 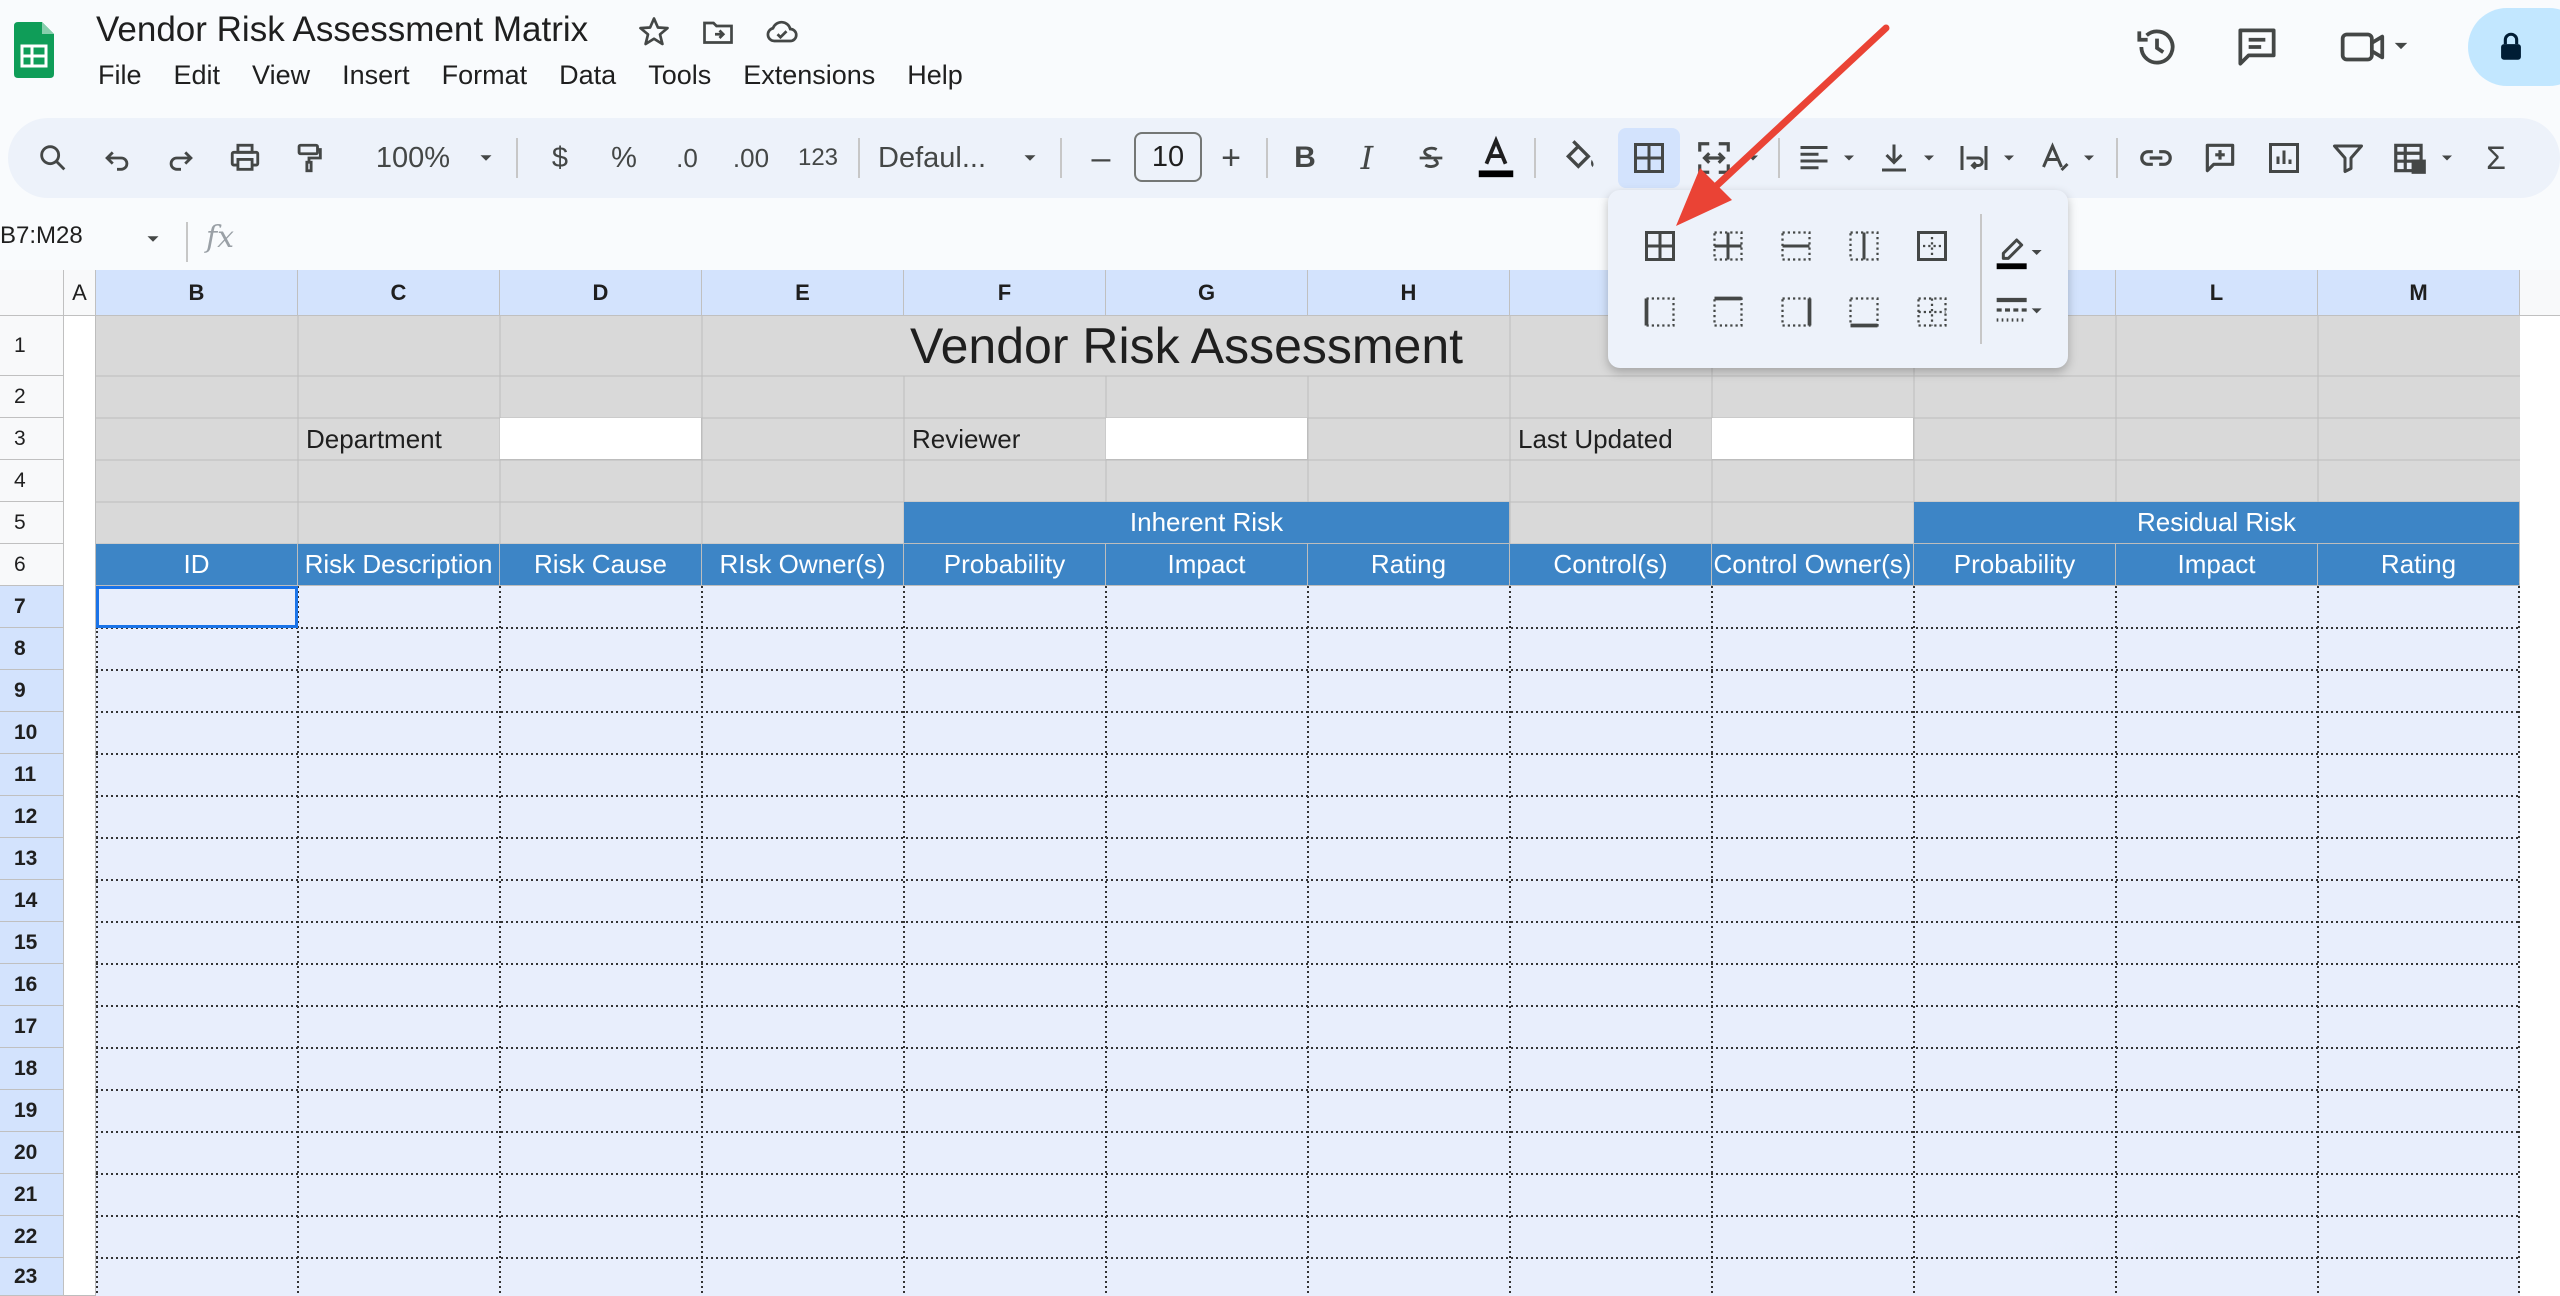 What do you see at coordinates (587, 75) in the screenshot?
I see `menu-data: Data` at bounding box center [587, 75].